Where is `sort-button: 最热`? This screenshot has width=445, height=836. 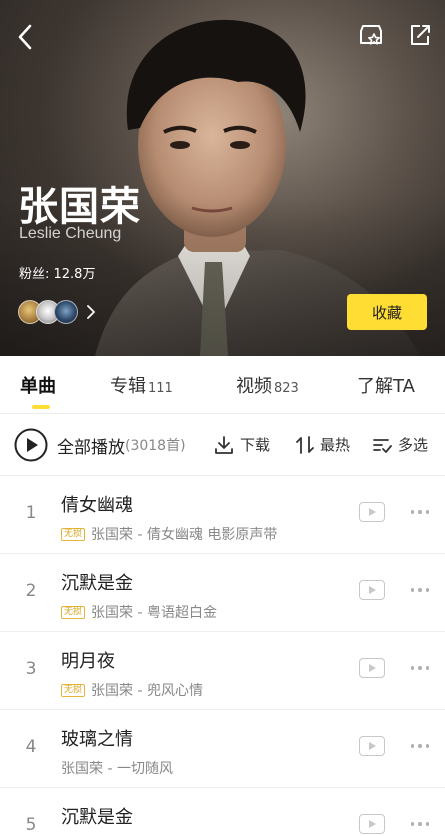 sort-button: 最热 is located at coordinates (323, 444).